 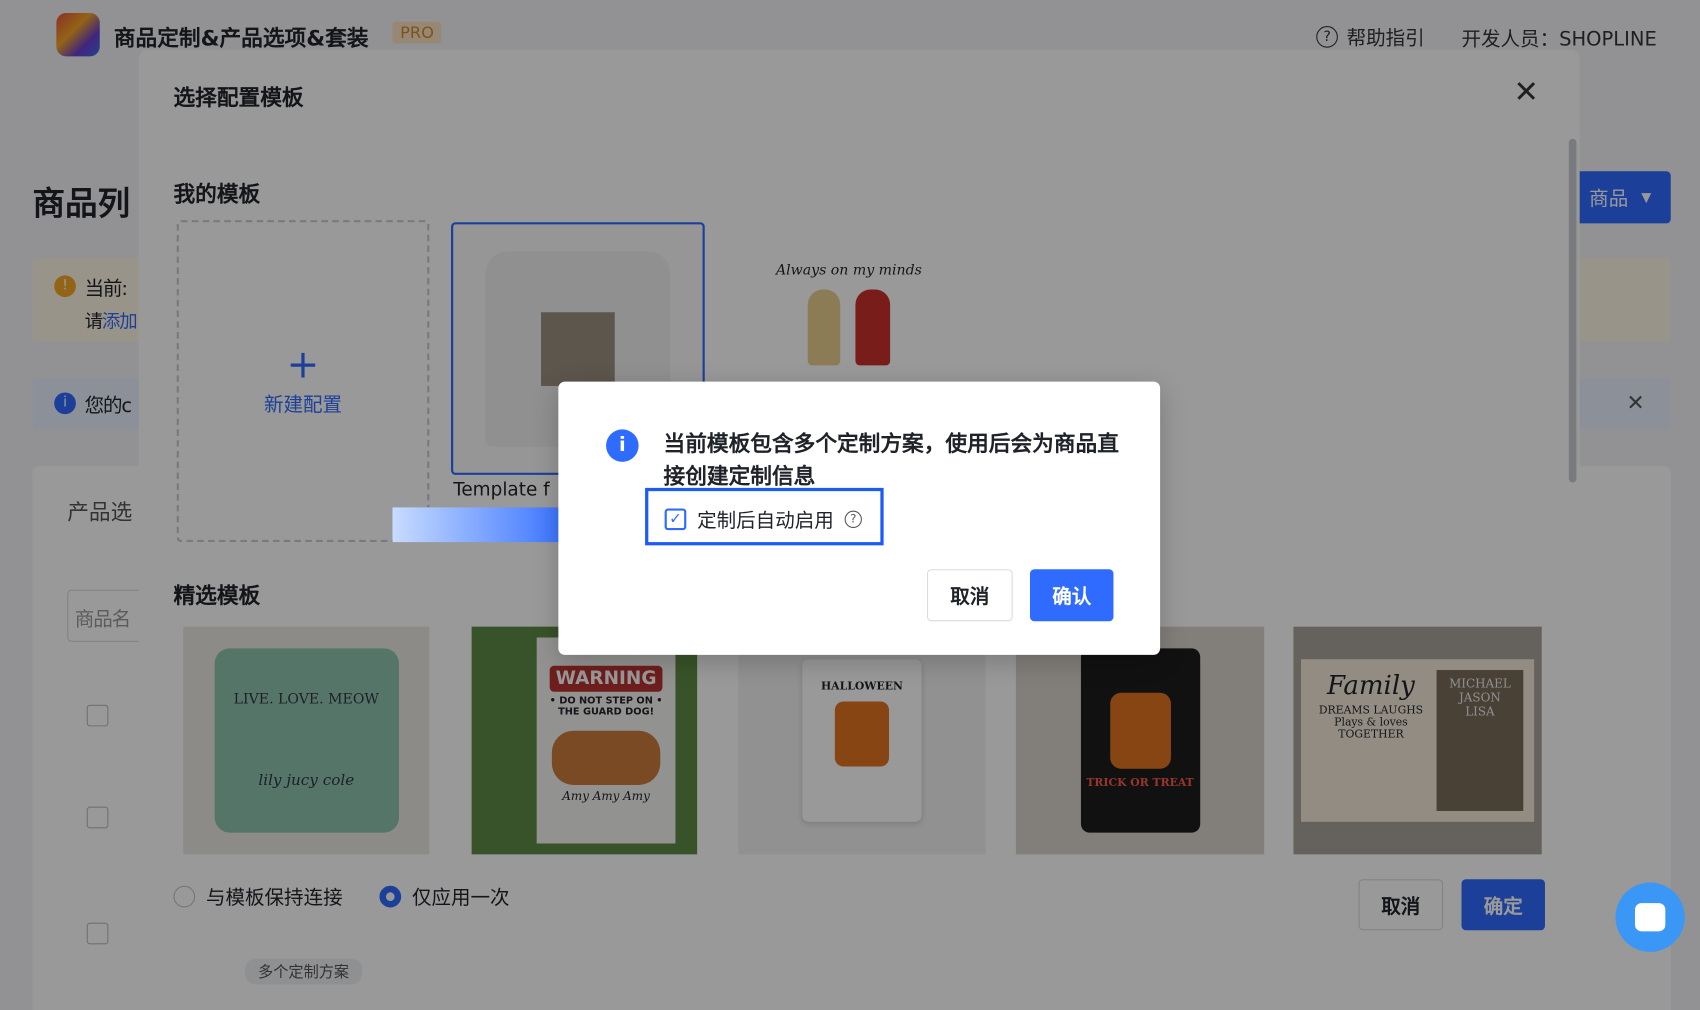 What do you see at coordinates (1371, 722) in the screenshot?
I see `family-text: DREAMS LAUGHS Plays & loves TOGETHER` at bounding box center [1371, 722].